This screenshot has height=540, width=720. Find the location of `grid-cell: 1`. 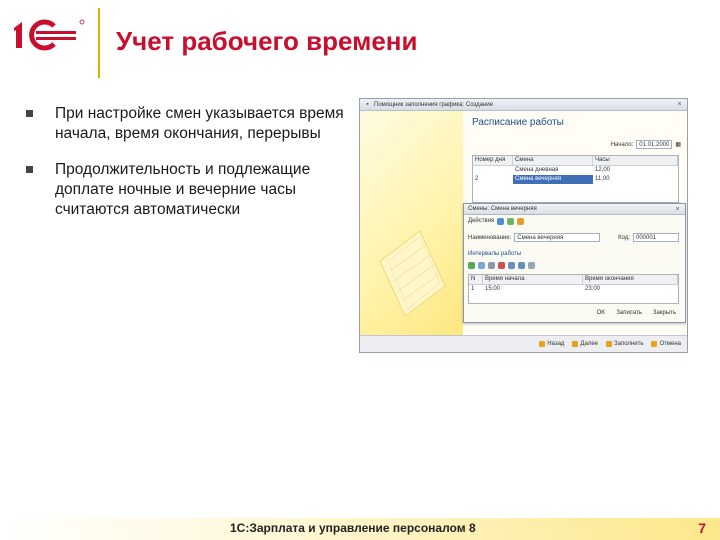

grid-cell: 1 is located at coordinates (473, 289).